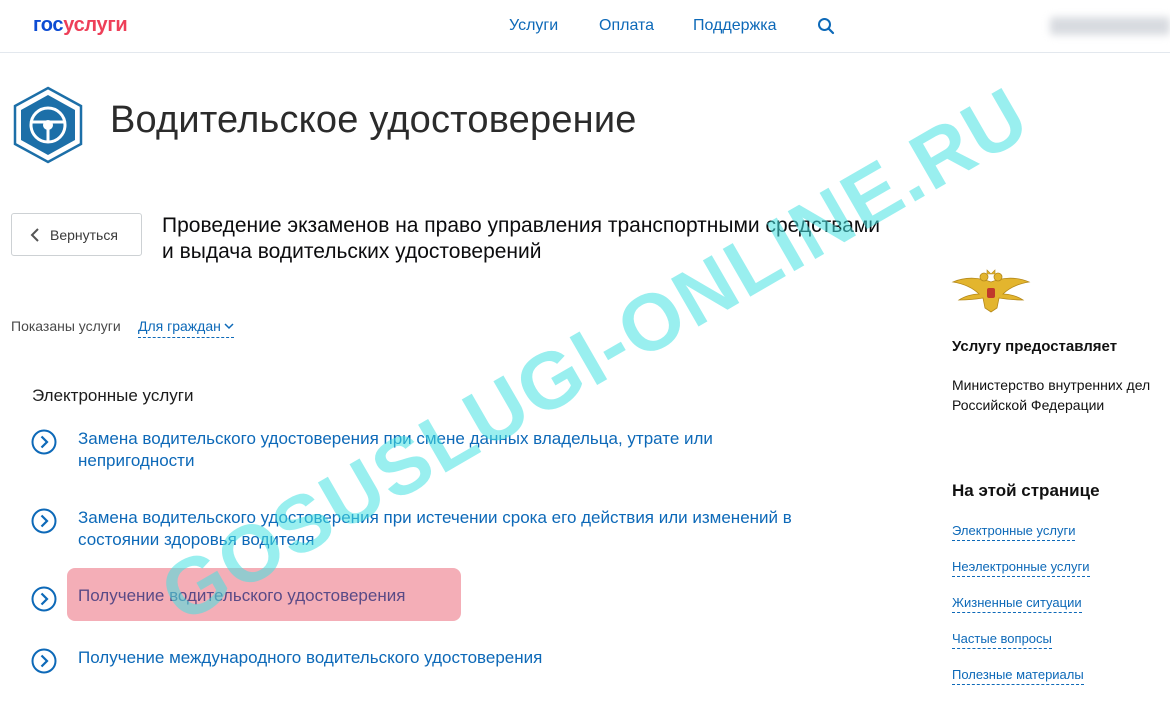 This screenshot has width=1170, height=710. Describe the element at coordinates (1021, 568) in the screenshot. I see `on-page-link-non-electronic: Неэлектронные услуги` at that location.